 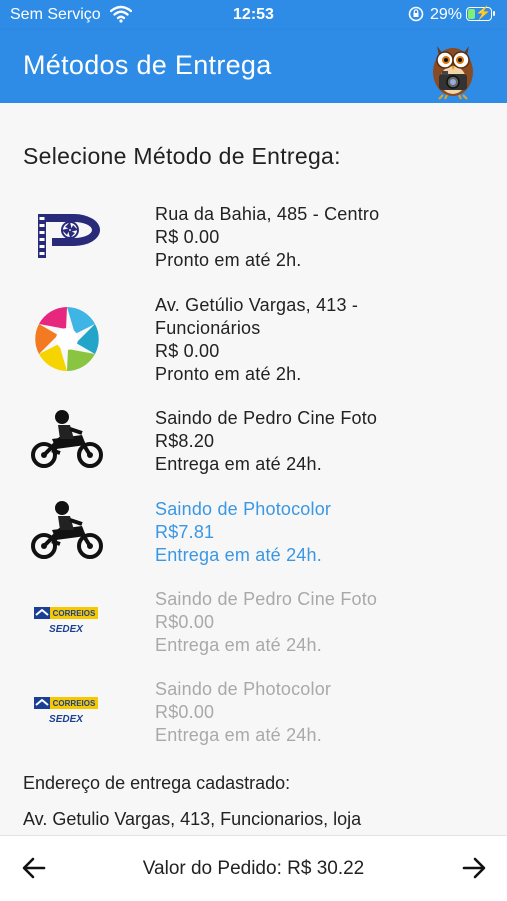 I want to click on method-address: Av. Getúlio Vargas, 413 -, so click(x=257, y=305).